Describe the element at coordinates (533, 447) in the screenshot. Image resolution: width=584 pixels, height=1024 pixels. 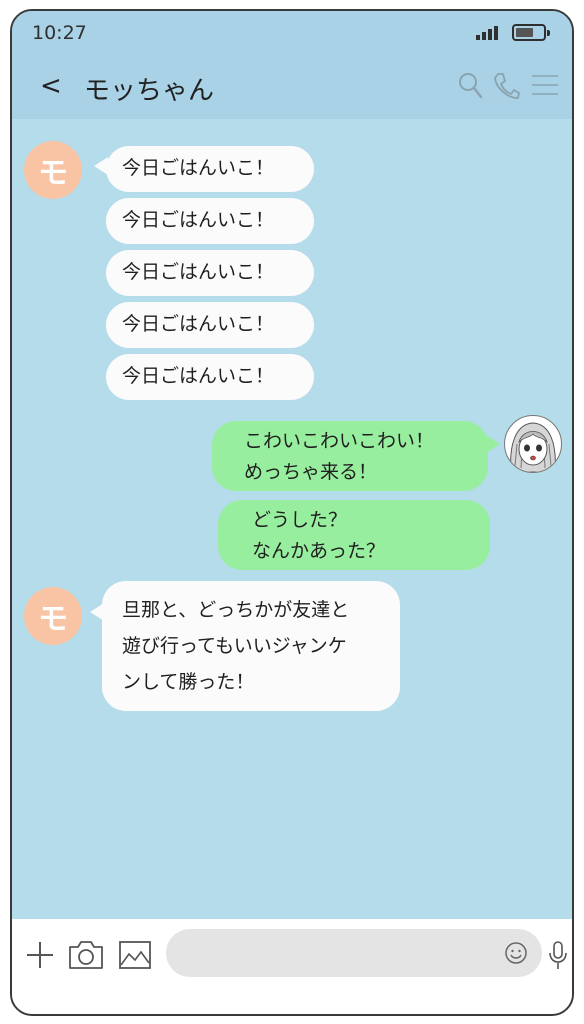
I see `user-avatar-illustration` at that location.